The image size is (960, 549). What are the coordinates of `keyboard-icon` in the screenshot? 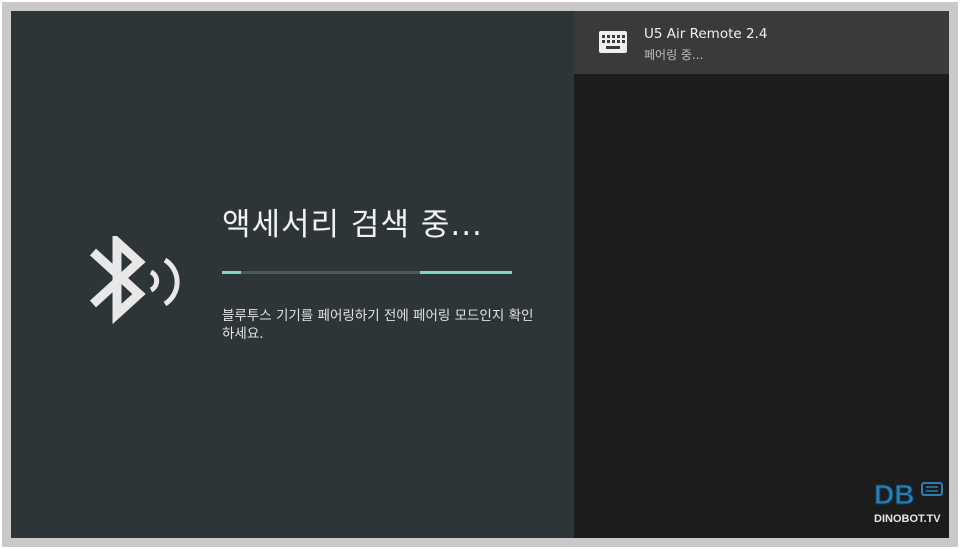 It's located at (613, 42).